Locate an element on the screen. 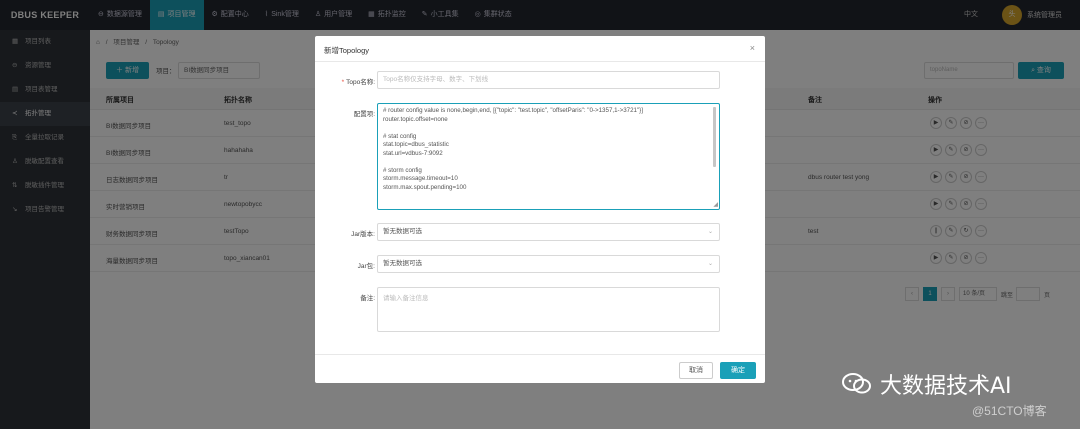  required-mark: * is located at coordinates (343, 82).